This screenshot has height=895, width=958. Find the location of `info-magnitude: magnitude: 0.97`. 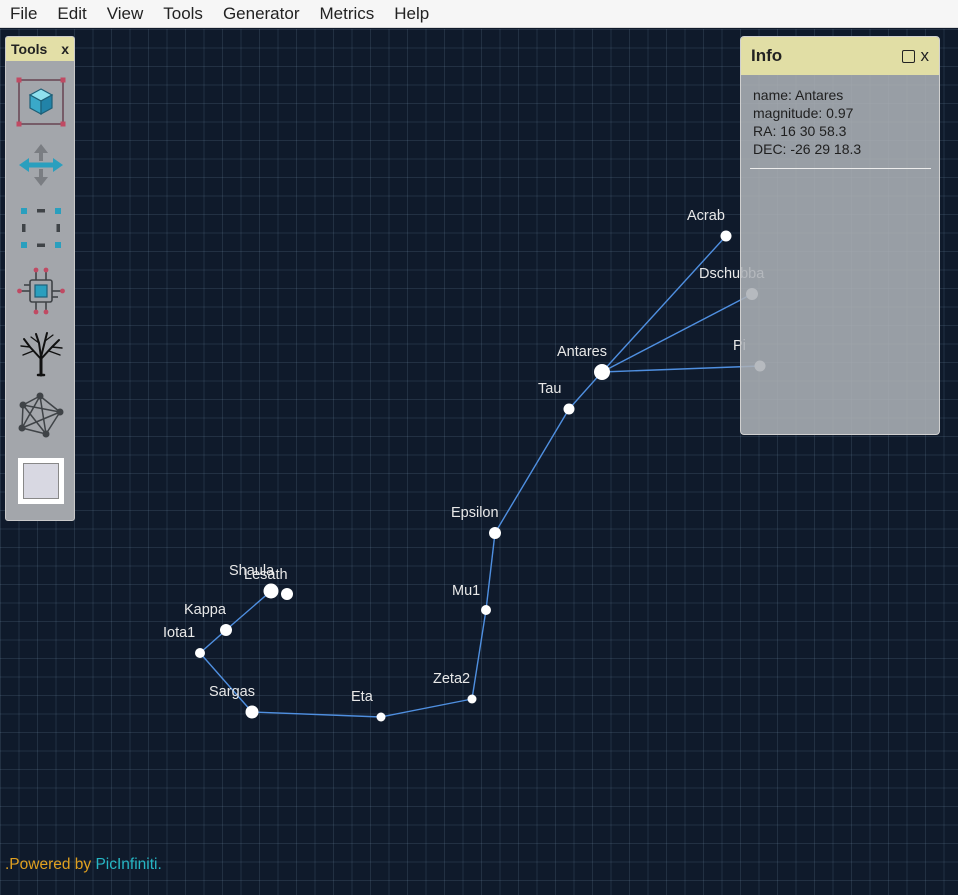

info-magnitude: magnitude: 0.97 is located at coordinates (803, 113).